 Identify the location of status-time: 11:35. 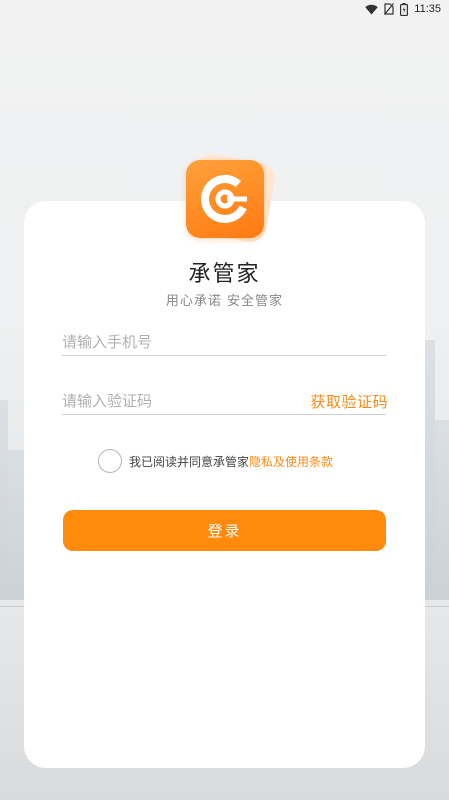
(427, 9).